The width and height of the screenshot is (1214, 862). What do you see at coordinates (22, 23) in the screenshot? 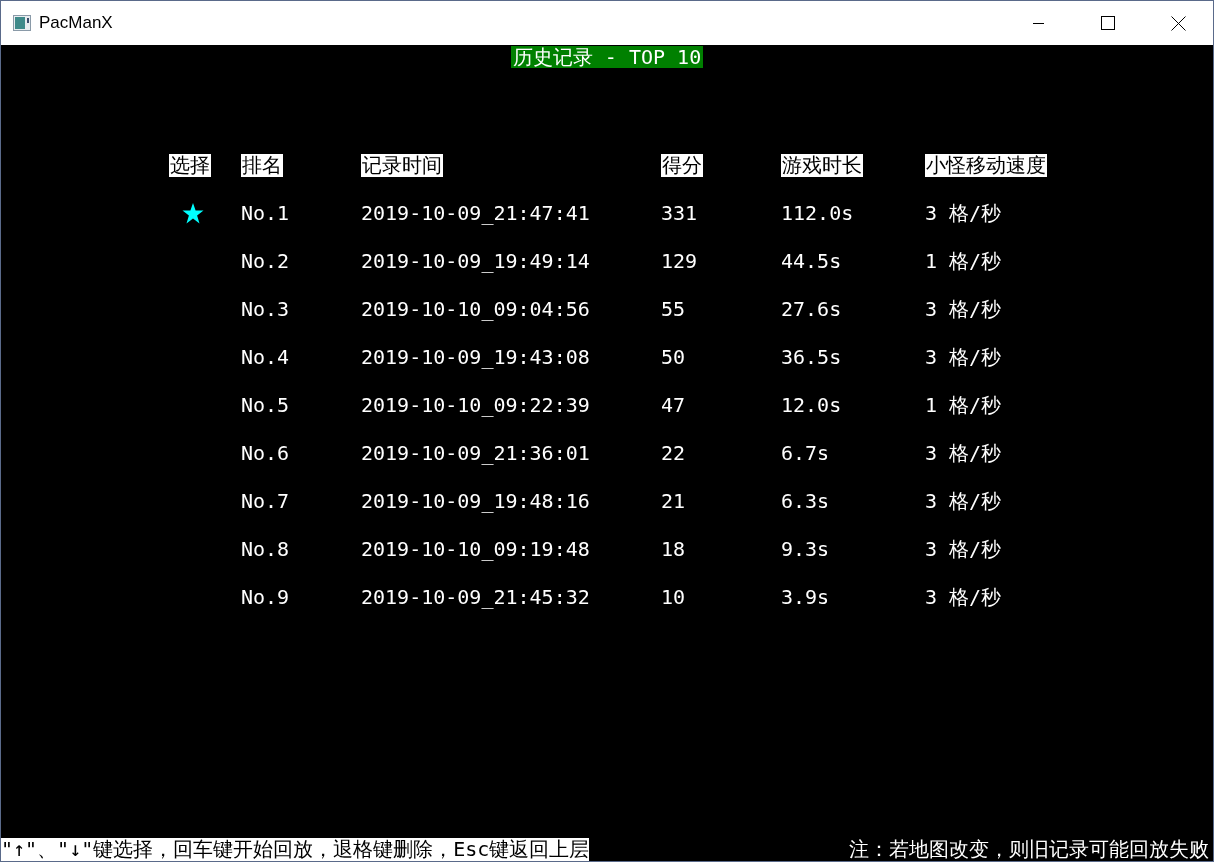
I see `app-icon` at bounding box center [22, 23].